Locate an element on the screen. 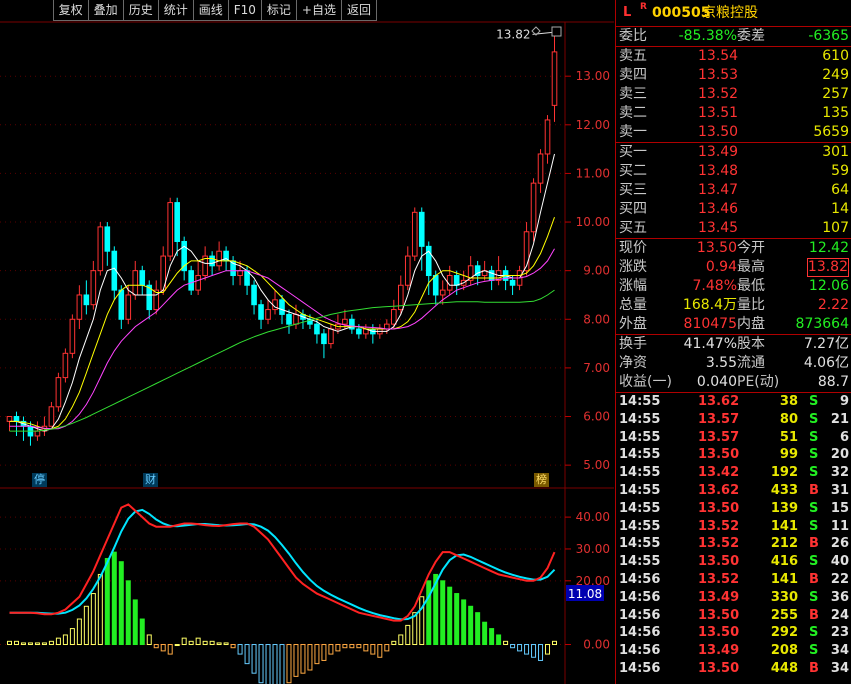 The height and width of the screenshot is (684, 851). asks-row: 卖三 13.52 257 is located at coordinates (733, 94).